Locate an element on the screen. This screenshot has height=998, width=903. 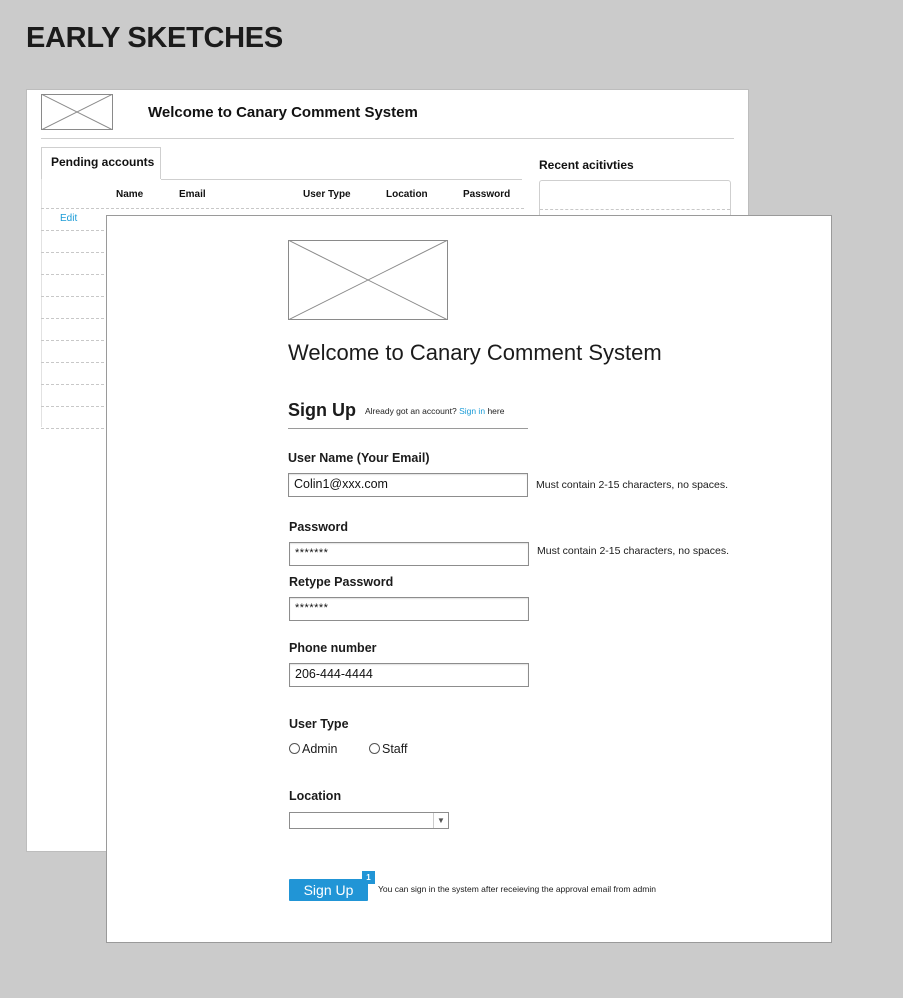
password-input: ******* is located at coordinates (409, 554).